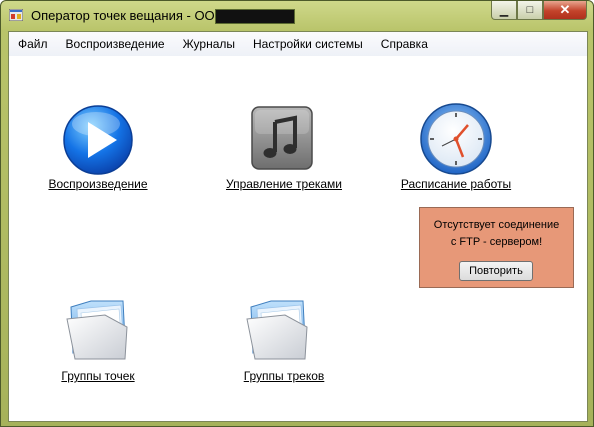 Image resolution: width=594 pixels, height=427 pixels. I want to click on tracks-tile: Управление треками, so click(284, 133).